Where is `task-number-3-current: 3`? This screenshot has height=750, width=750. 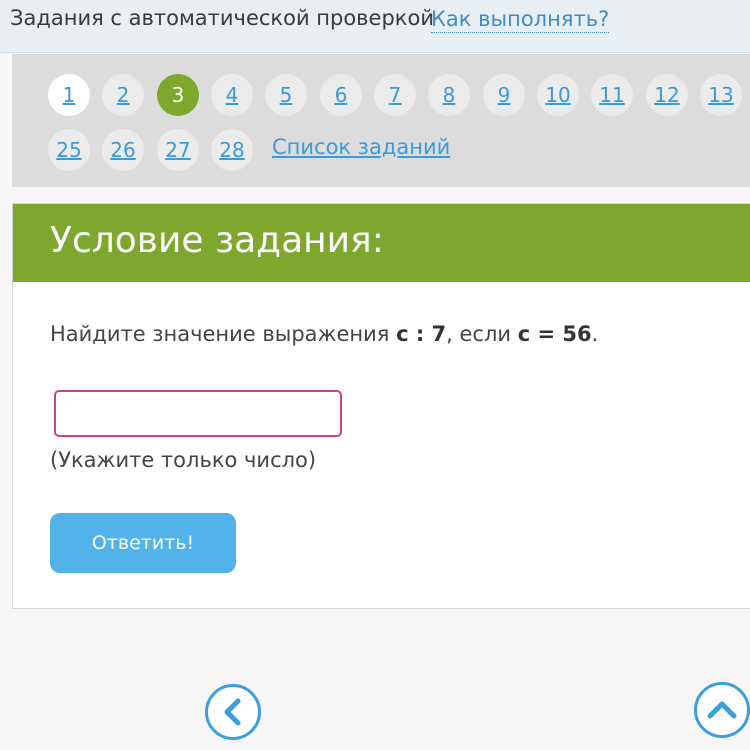 task-number-3-current: 3 is located at coordinates (178, 95).